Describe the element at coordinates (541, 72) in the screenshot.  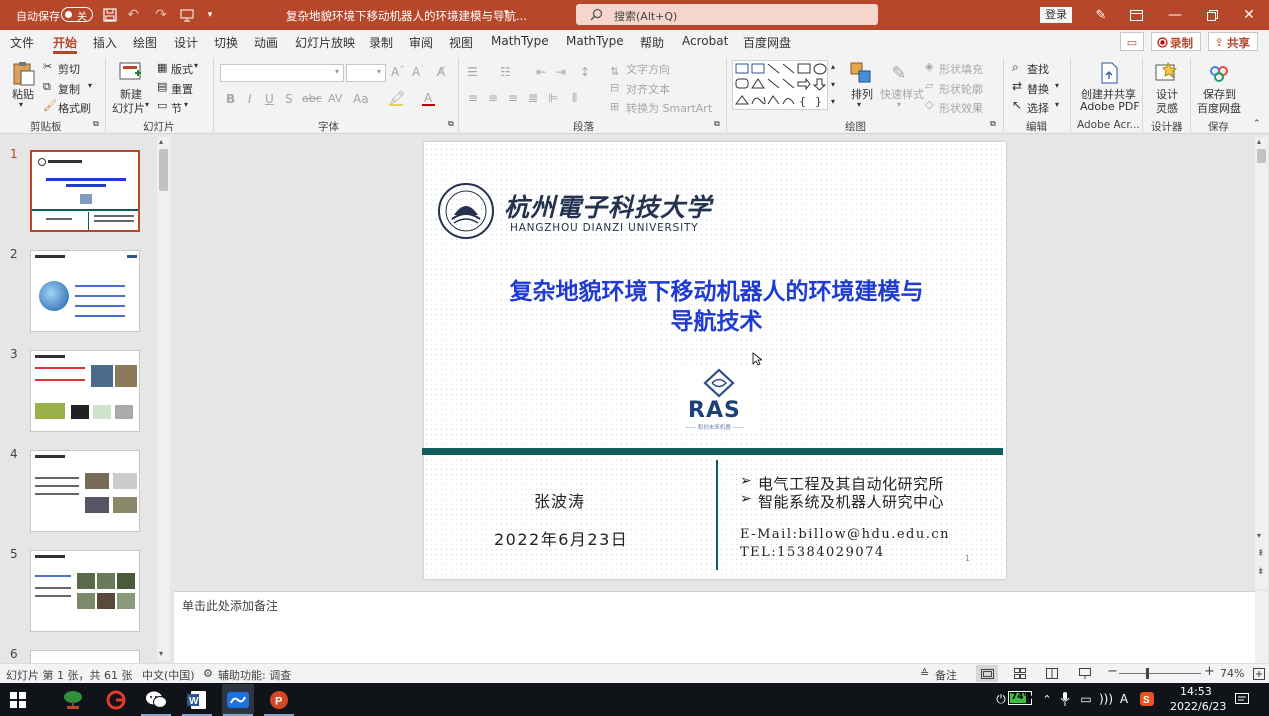
I see `decrease-indent-icon: ⇤` at that location.